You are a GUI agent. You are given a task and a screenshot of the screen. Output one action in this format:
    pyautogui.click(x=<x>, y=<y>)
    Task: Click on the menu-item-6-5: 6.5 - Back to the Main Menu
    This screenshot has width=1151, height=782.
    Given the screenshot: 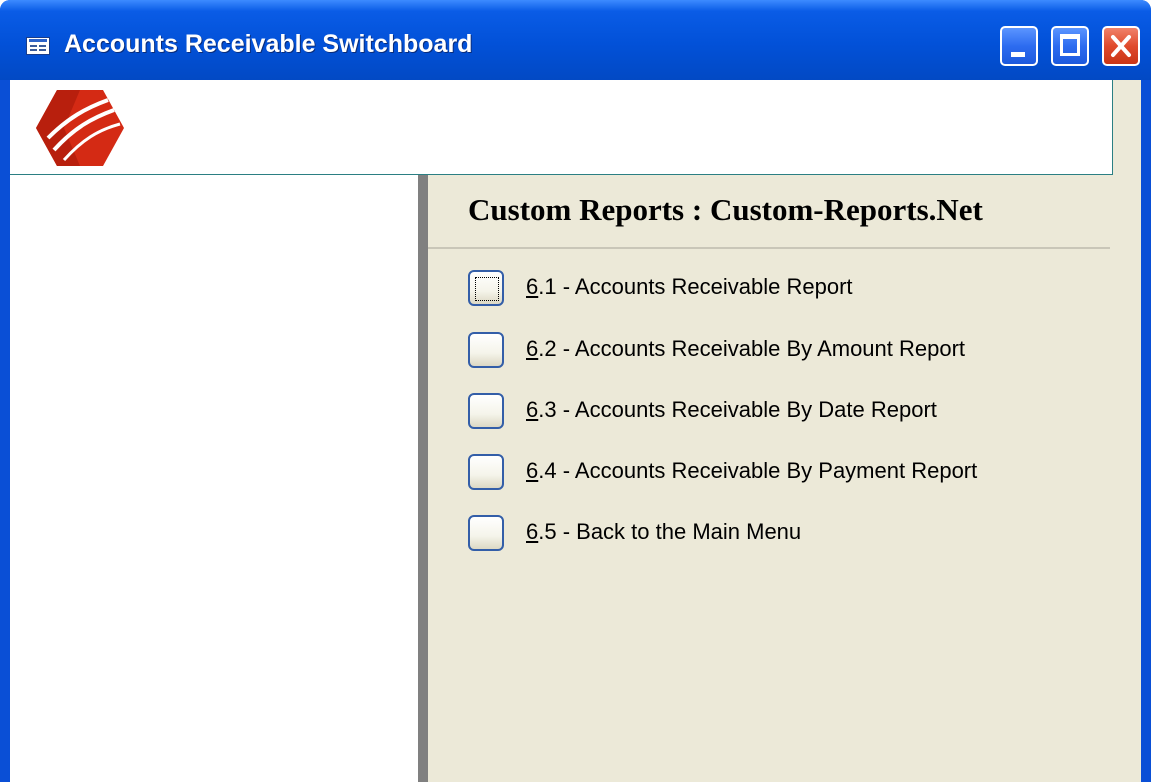 What is the action you would take?
    pyautogui.click(x=778, y=535)
    